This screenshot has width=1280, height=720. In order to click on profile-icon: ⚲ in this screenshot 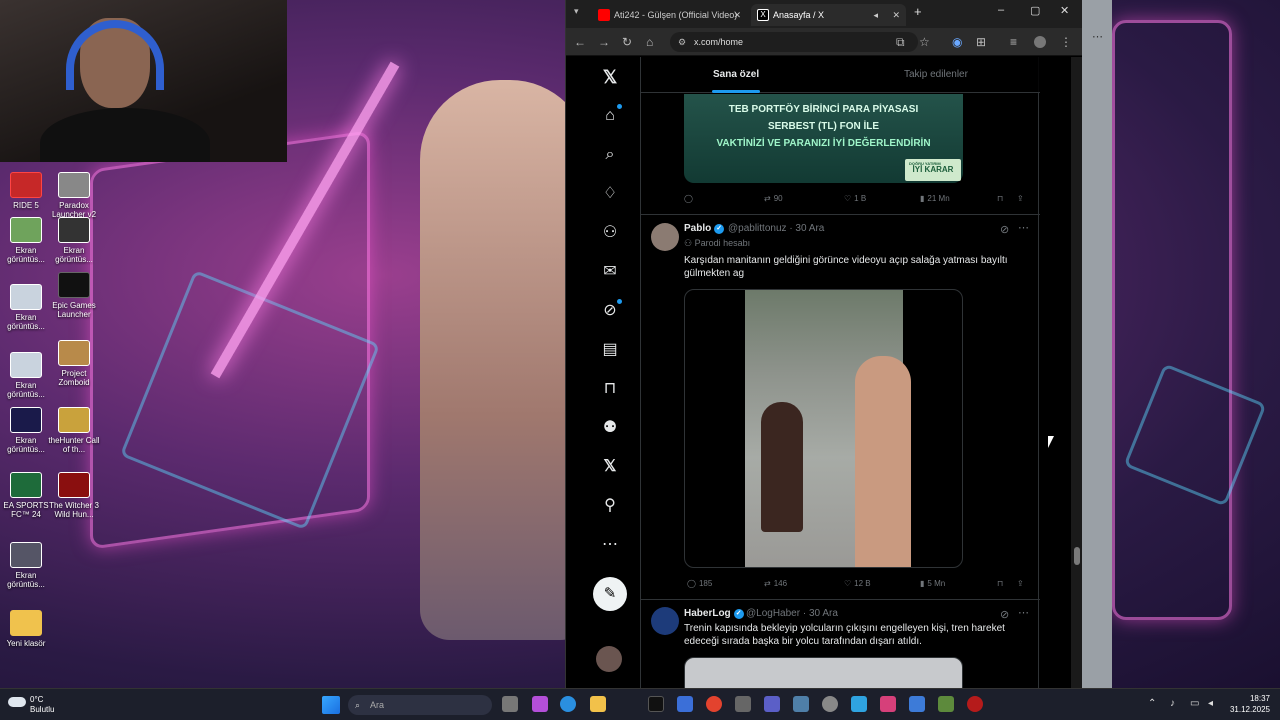, I will do `click(610, 506)`.